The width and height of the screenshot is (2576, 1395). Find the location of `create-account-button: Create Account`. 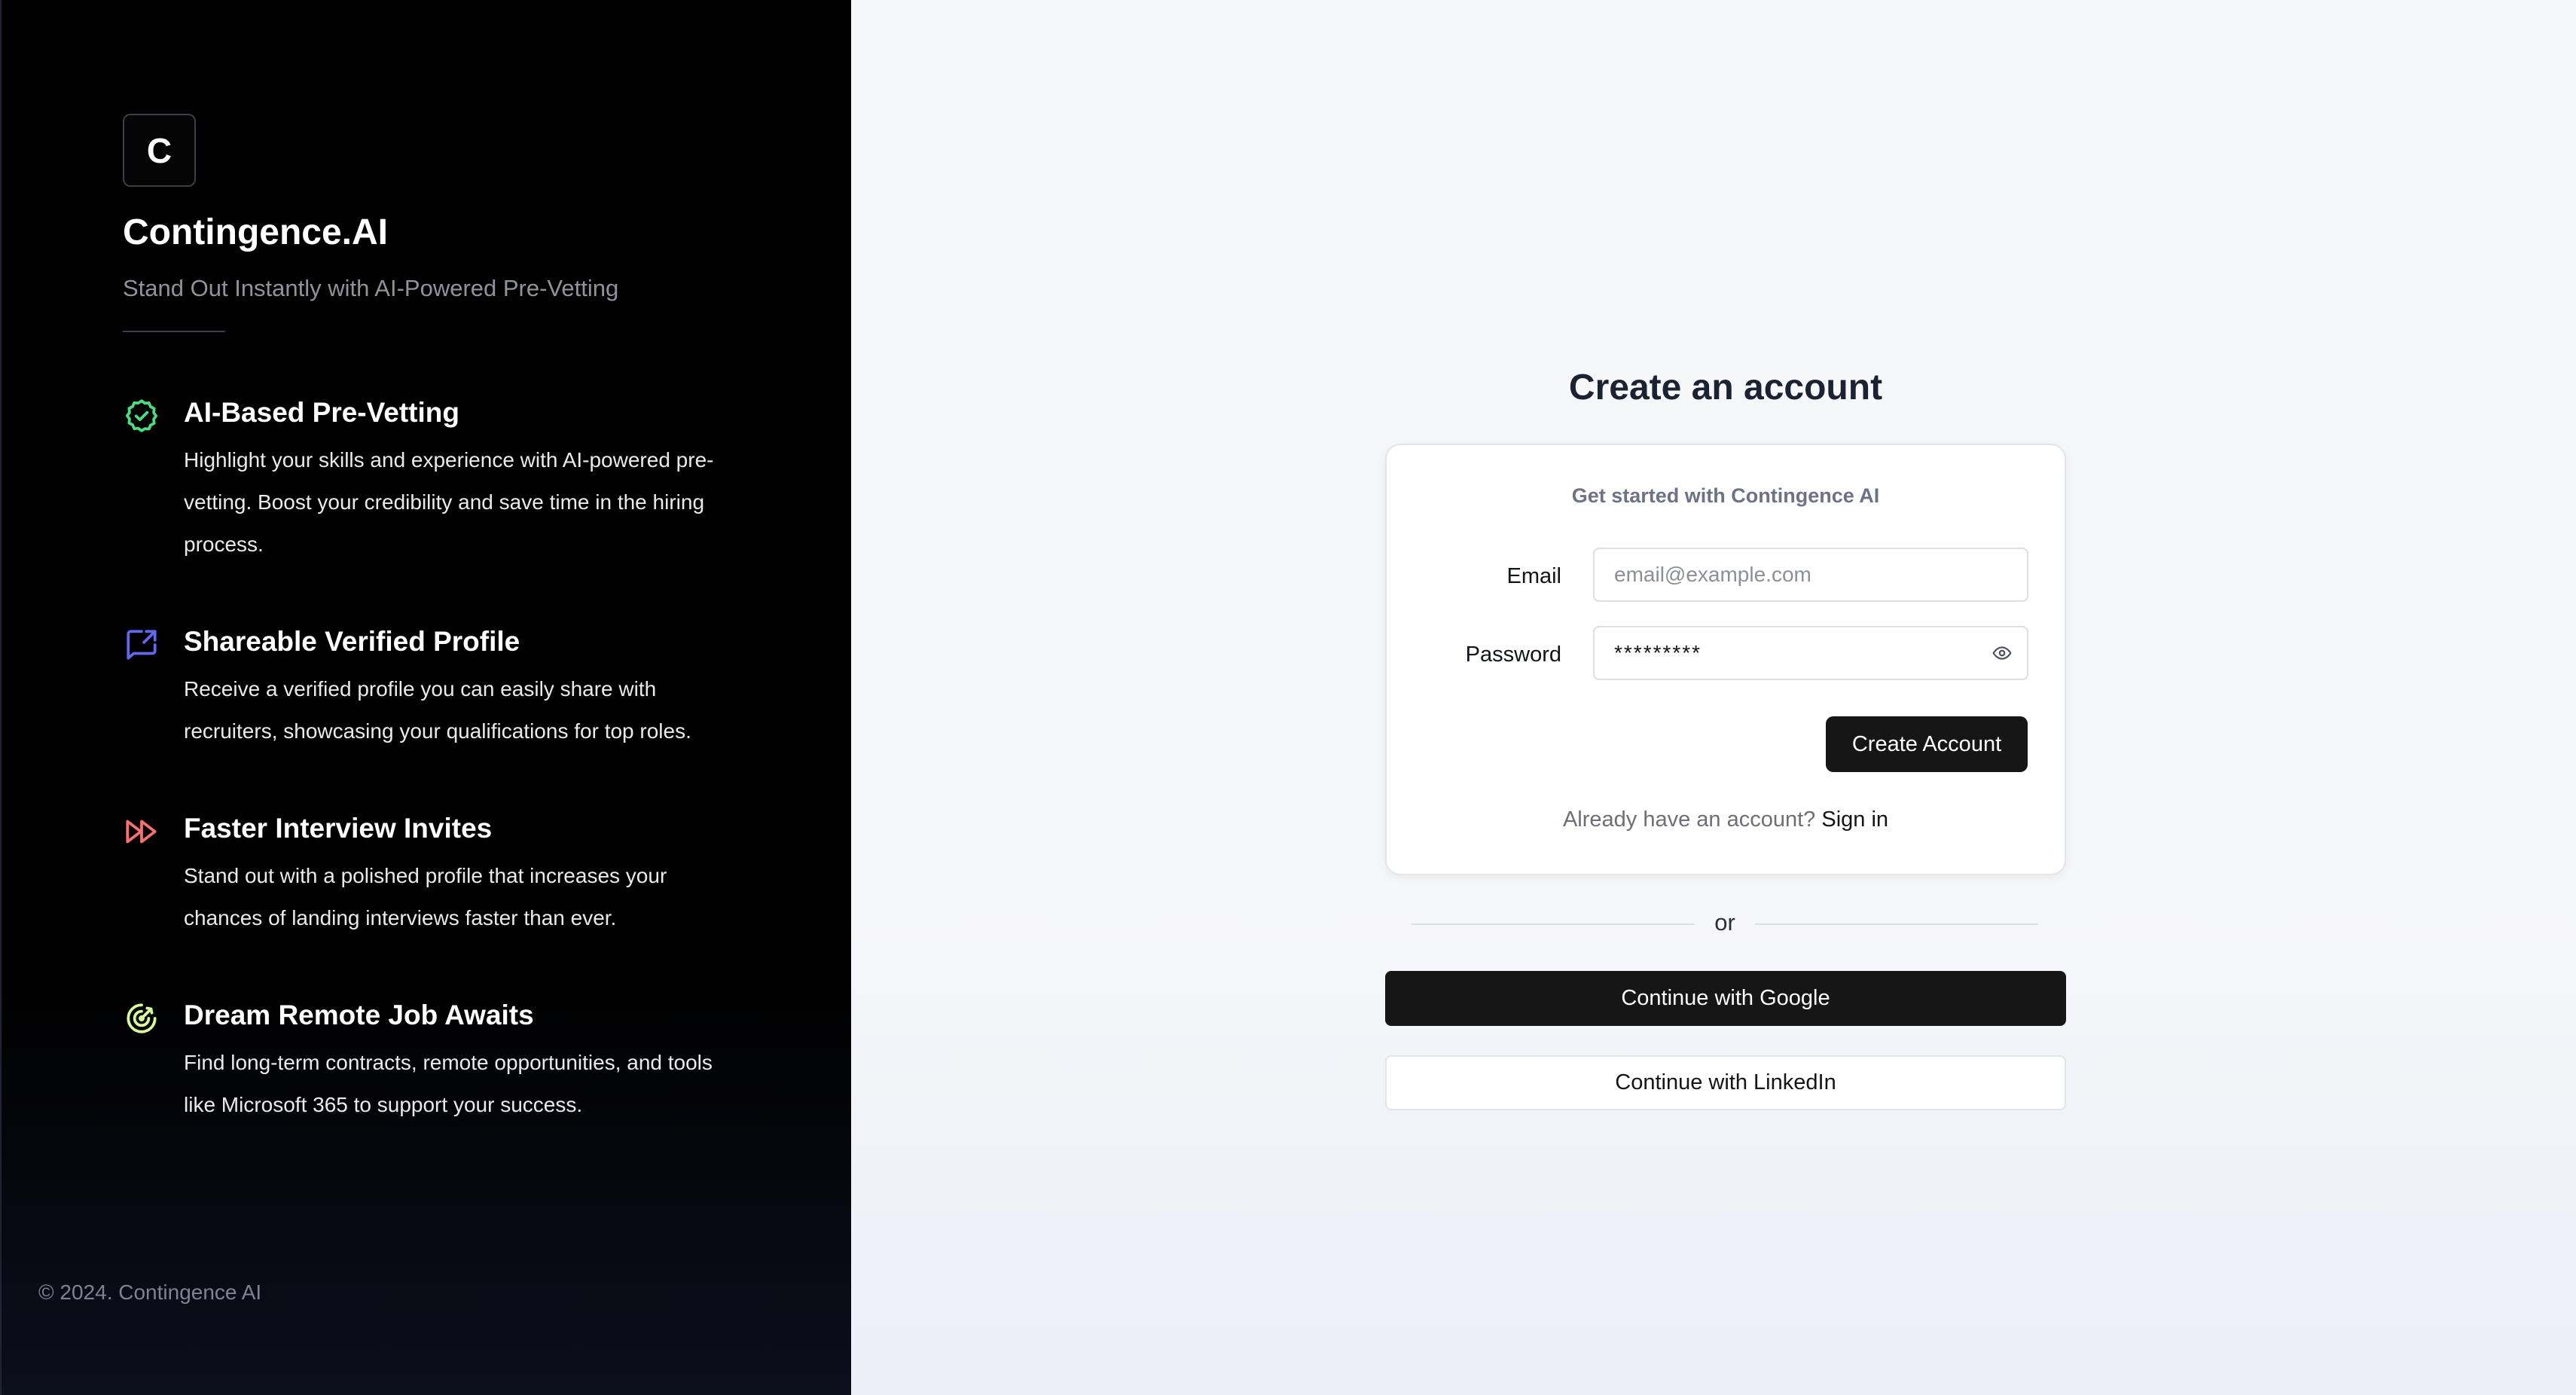

create-account-button: Create Account is located at coordinates (1927, 744).